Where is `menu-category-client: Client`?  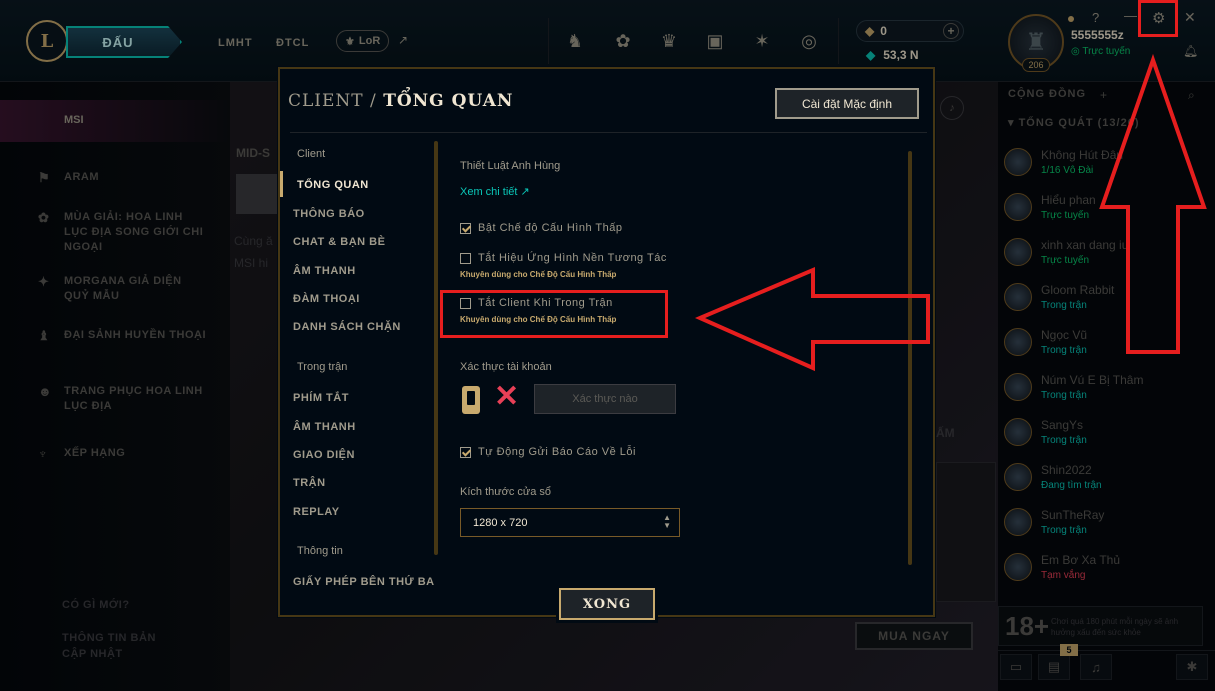 menu-category-client: Client is located at coordinates (311, 154).